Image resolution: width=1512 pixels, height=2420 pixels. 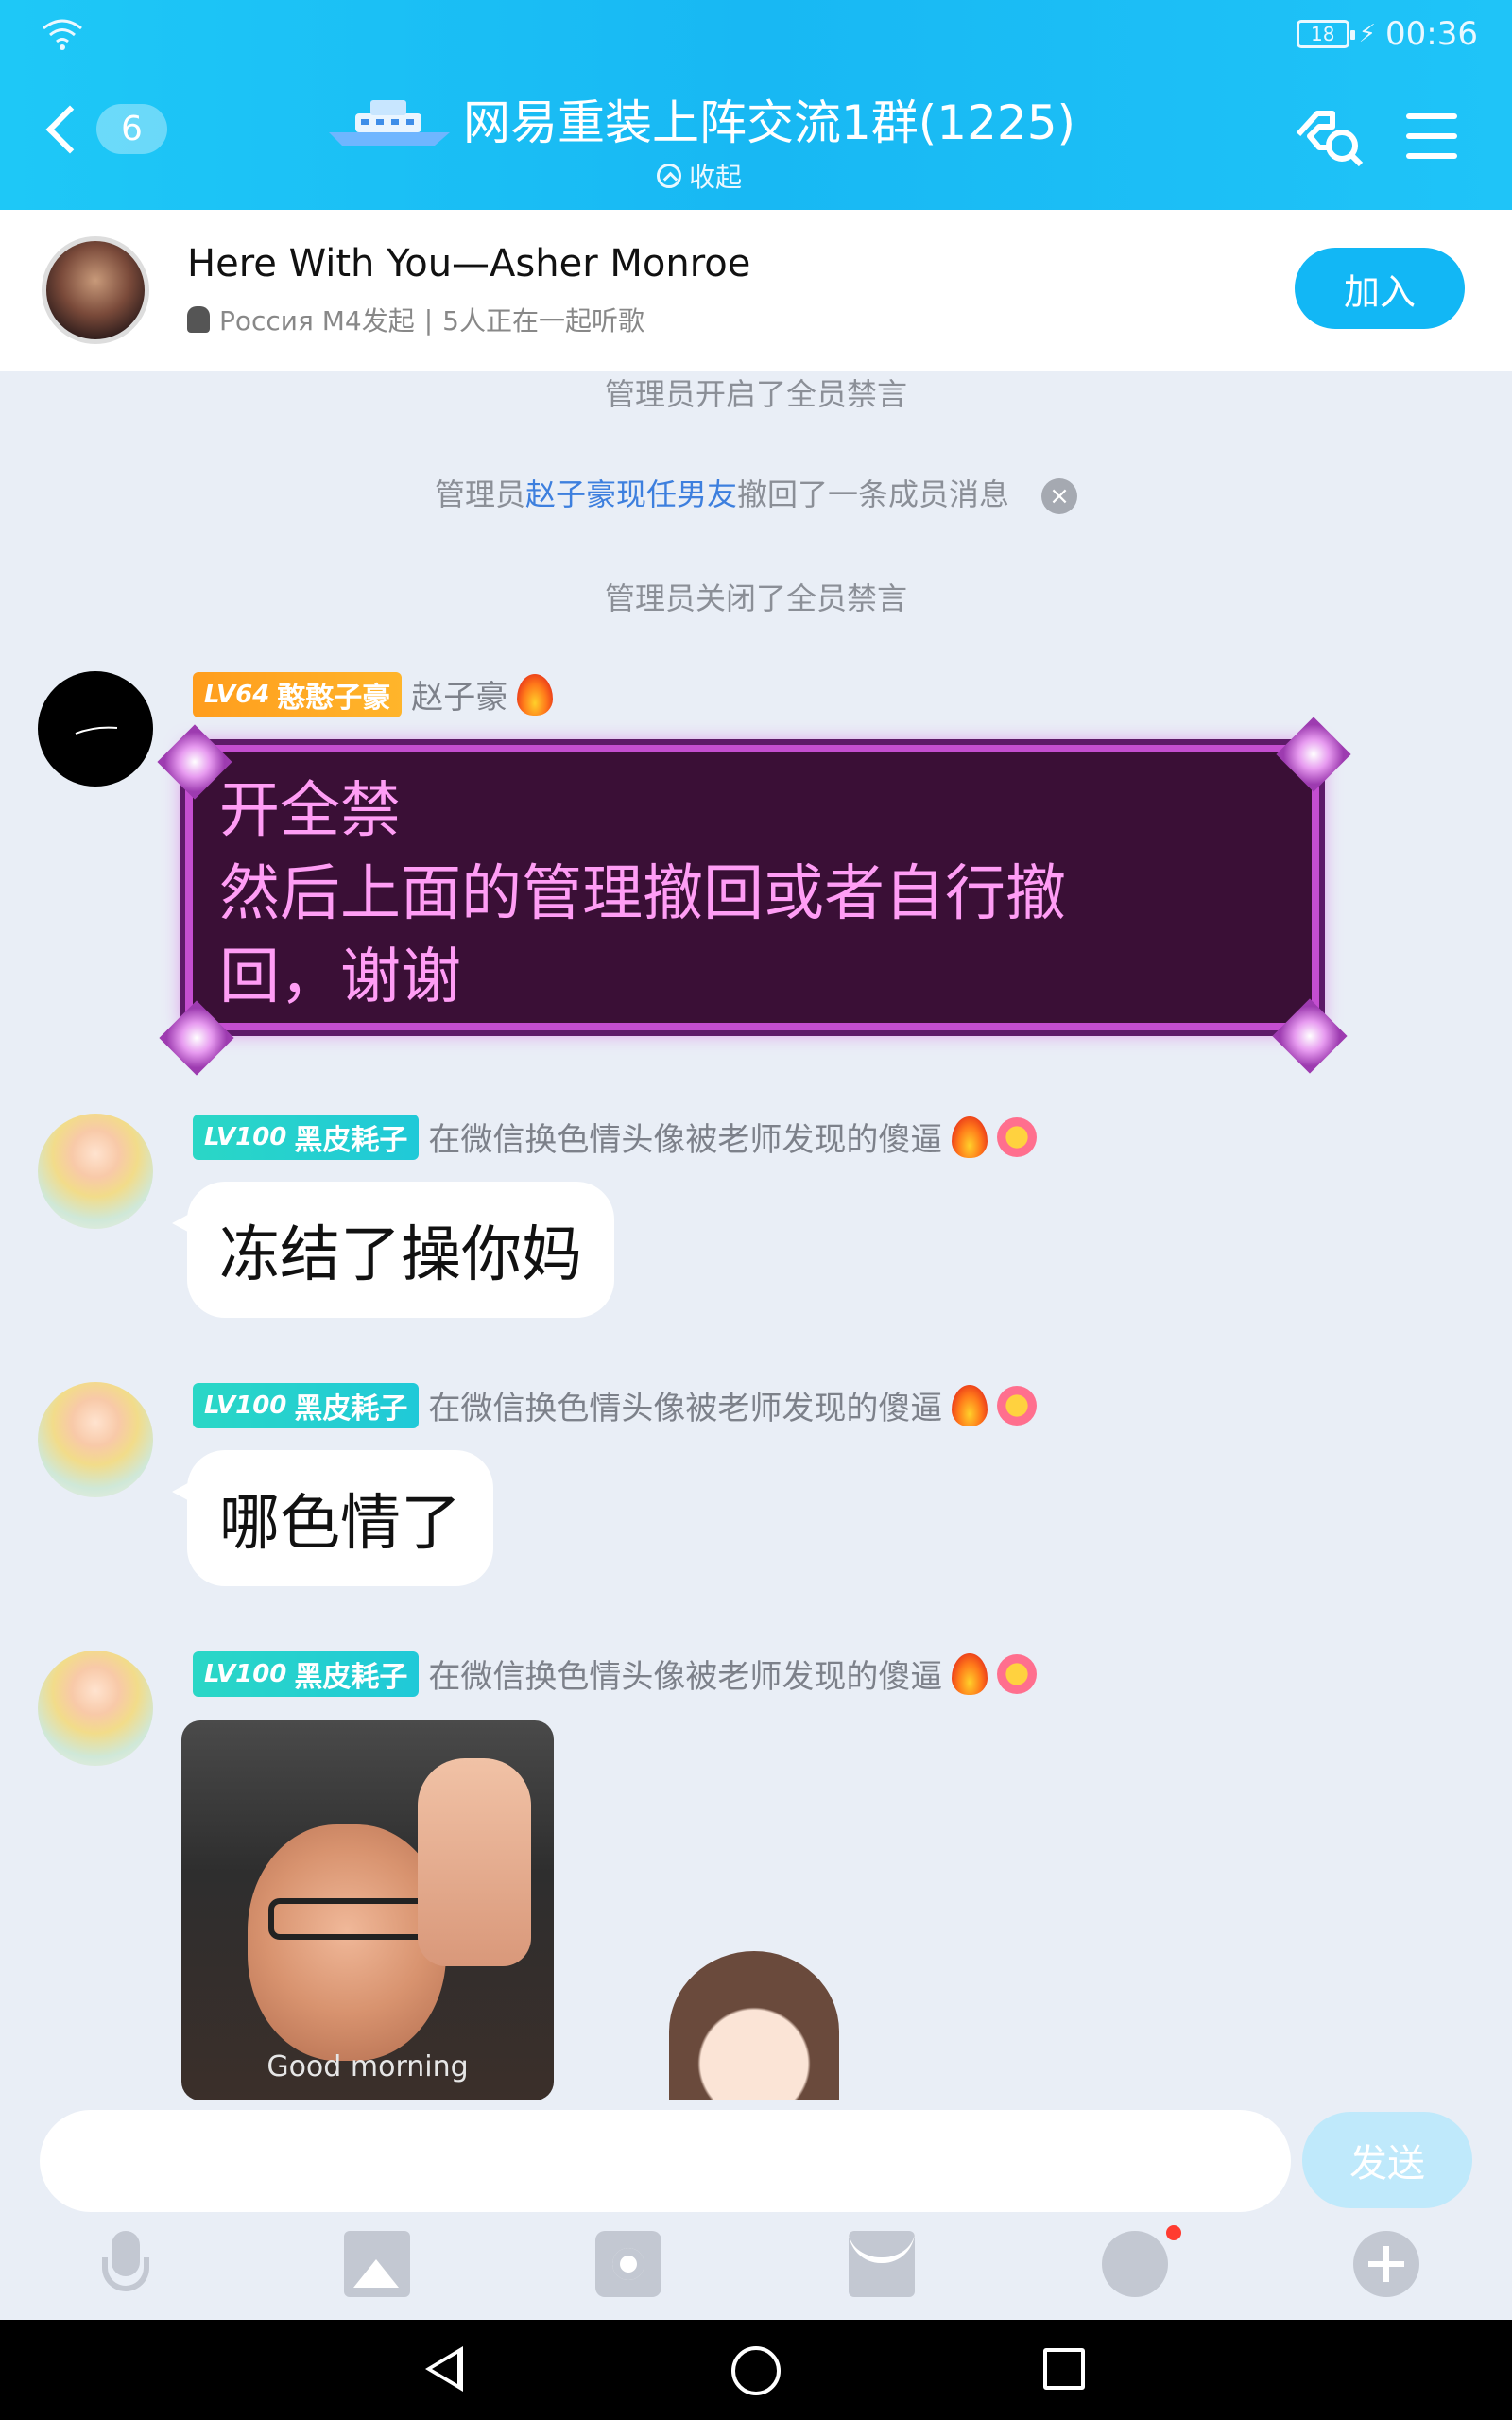 I want to click on share-link-icon, so click(x=1330, y=137).